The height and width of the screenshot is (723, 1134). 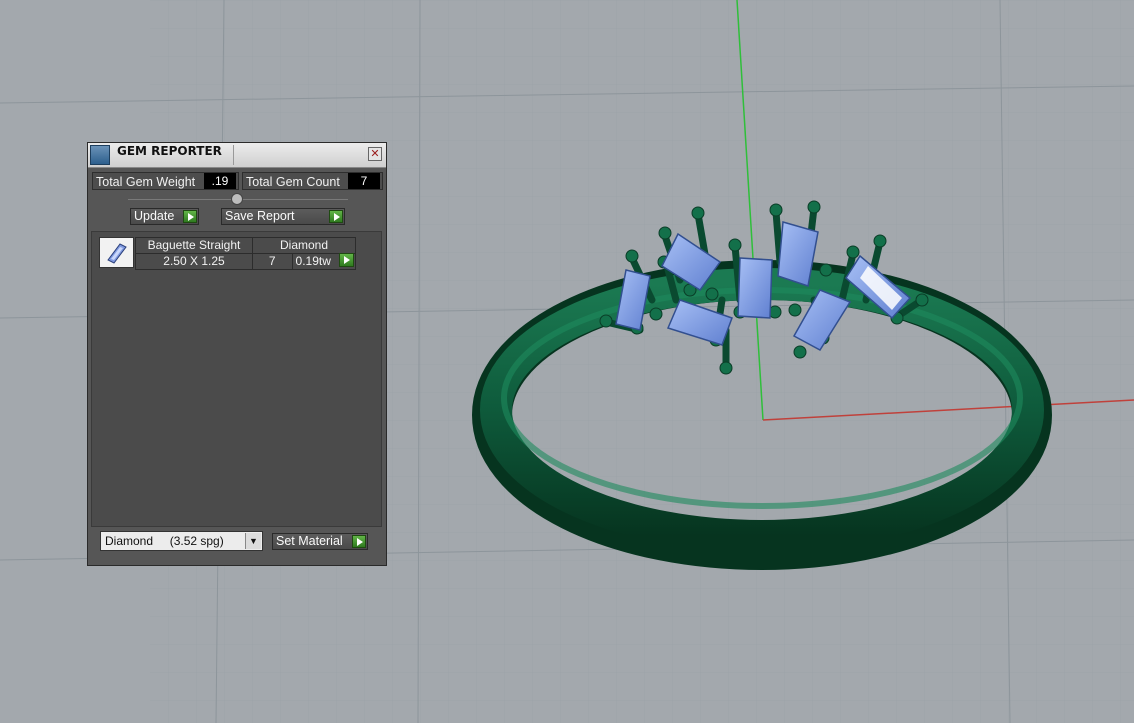 What do you see at coordinates (100, 155) in the screenshot?
I see `gem-reporter-app-icon` at bounding box center [100, 155].